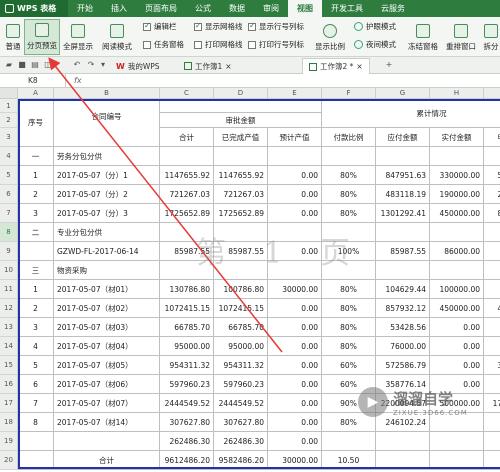 The width and height of the screenshot is (500, 472). Describe the element at coordinates (403, 403) in the screenshot. I see `table-cell: 2200094.57` at that location.